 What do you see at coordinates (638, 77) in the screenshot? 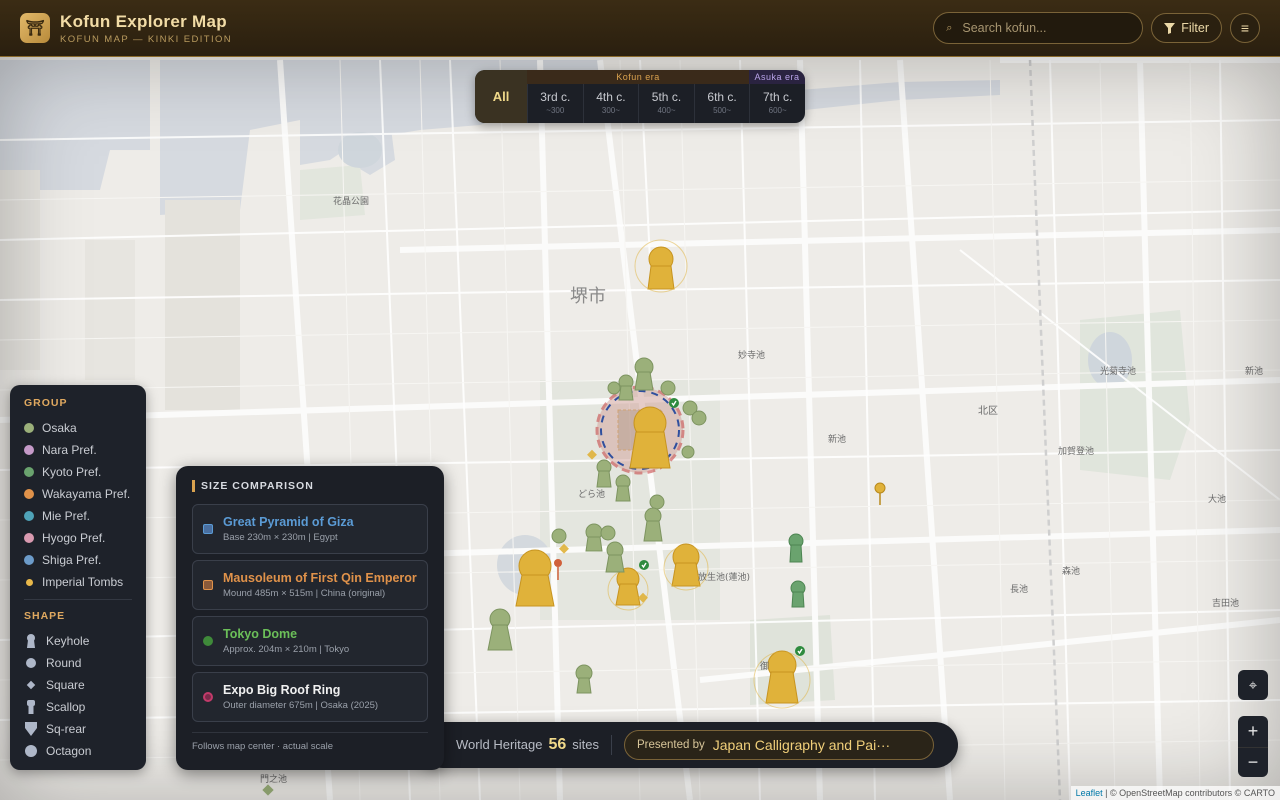
I see `kofun-era-band: Kofun era` at bounding box center [638, 77].